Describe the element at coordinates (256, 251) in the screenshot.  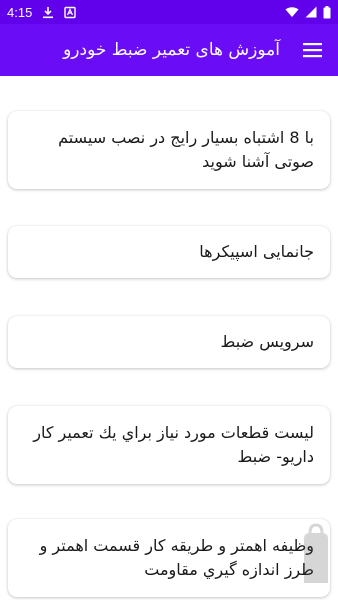
I see `list-item-label: جانمایی اسپیکرها` at that location.